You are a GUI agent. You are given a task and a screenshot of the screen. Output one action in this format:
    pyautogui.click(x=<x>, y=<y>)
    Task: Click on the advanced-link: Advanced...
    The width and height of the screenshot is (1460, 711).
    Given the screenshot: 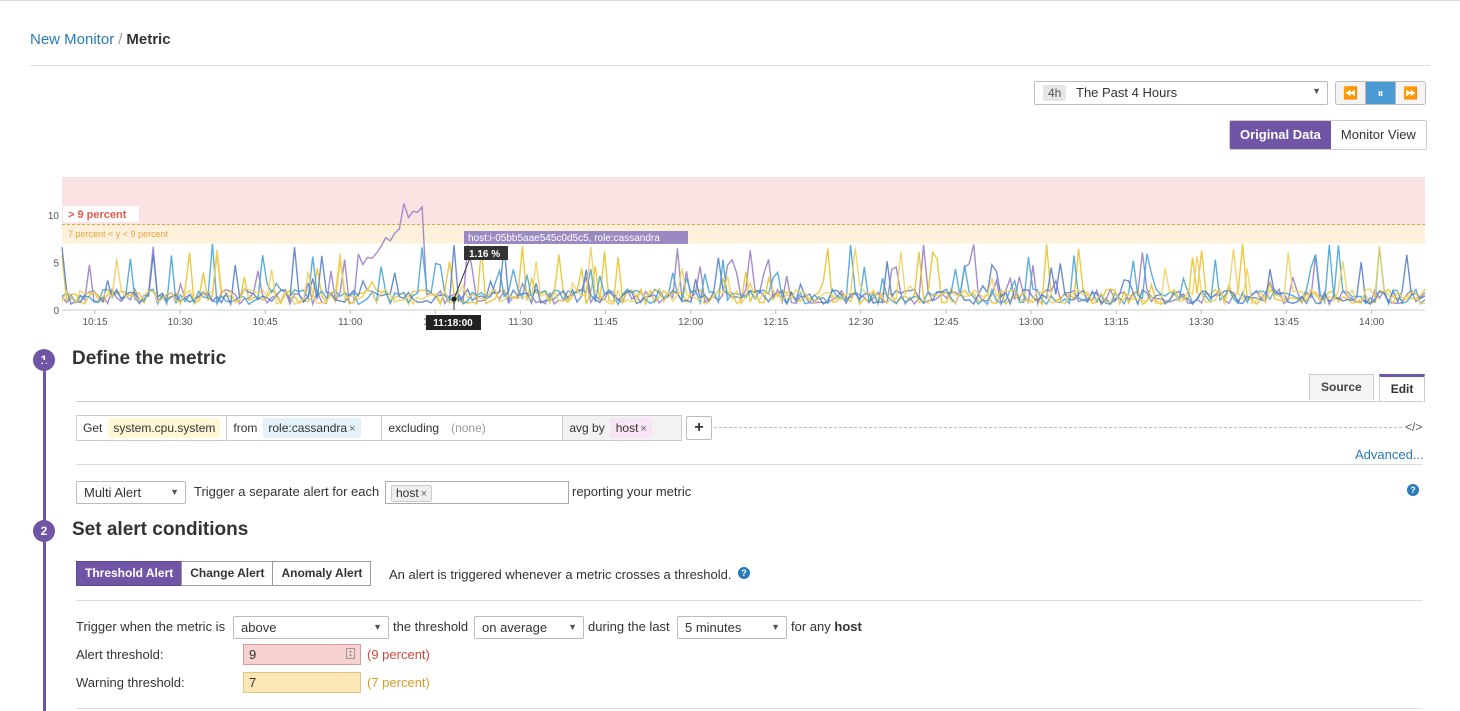 What is the action you would take?
    pyautogui.click(x=1389, y=454)
    